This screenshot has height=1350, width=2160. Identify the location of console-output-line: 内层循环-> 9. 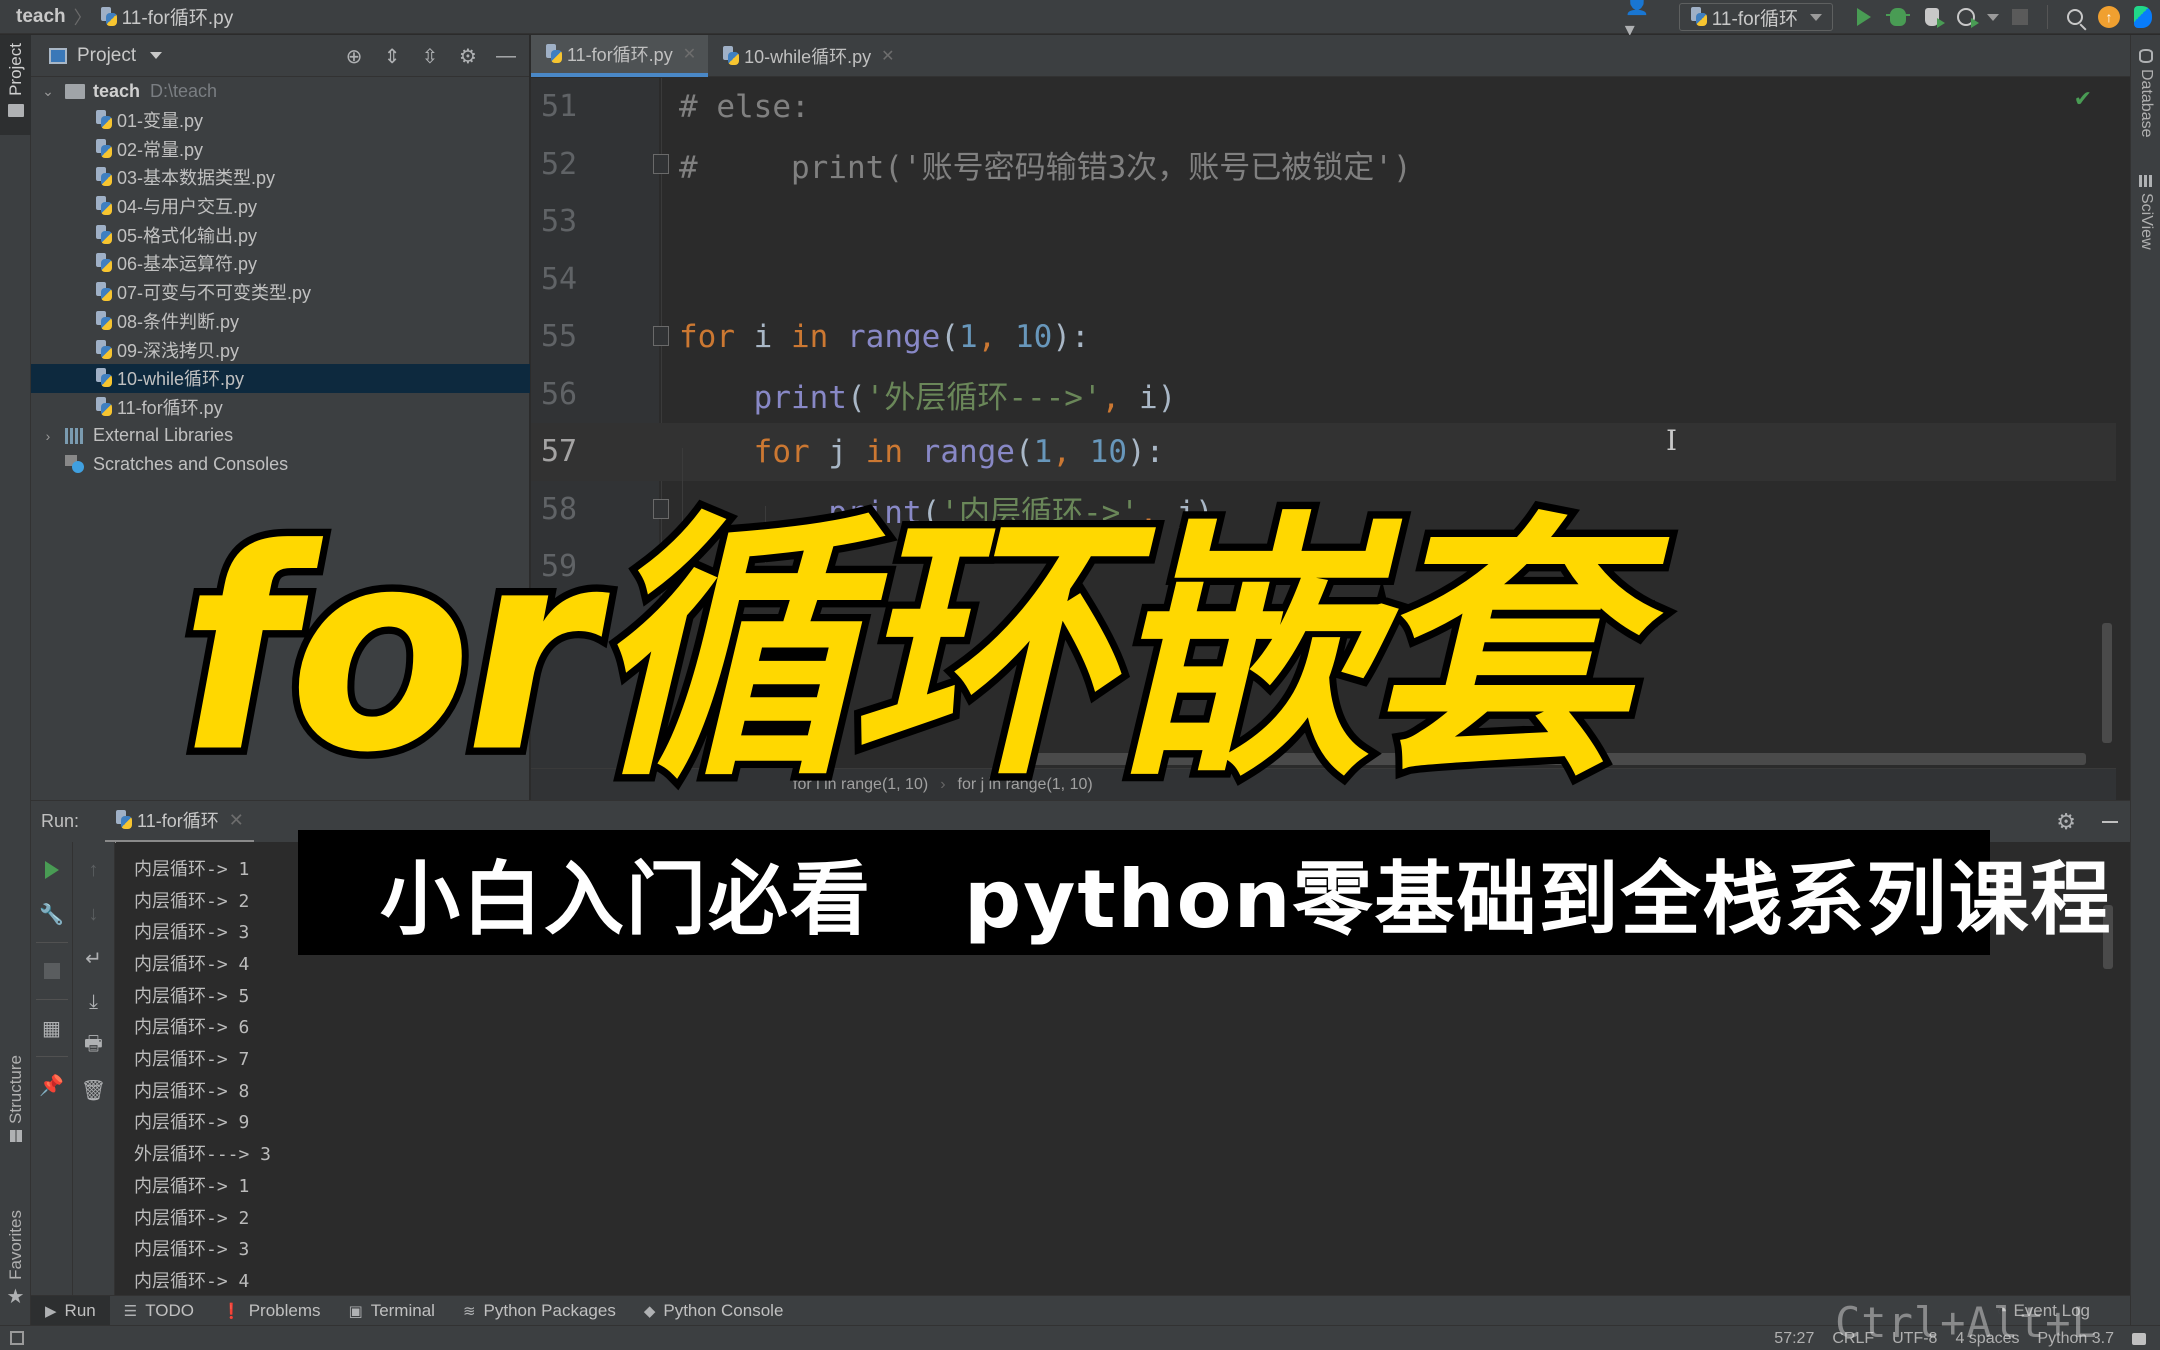
(192, 1123).